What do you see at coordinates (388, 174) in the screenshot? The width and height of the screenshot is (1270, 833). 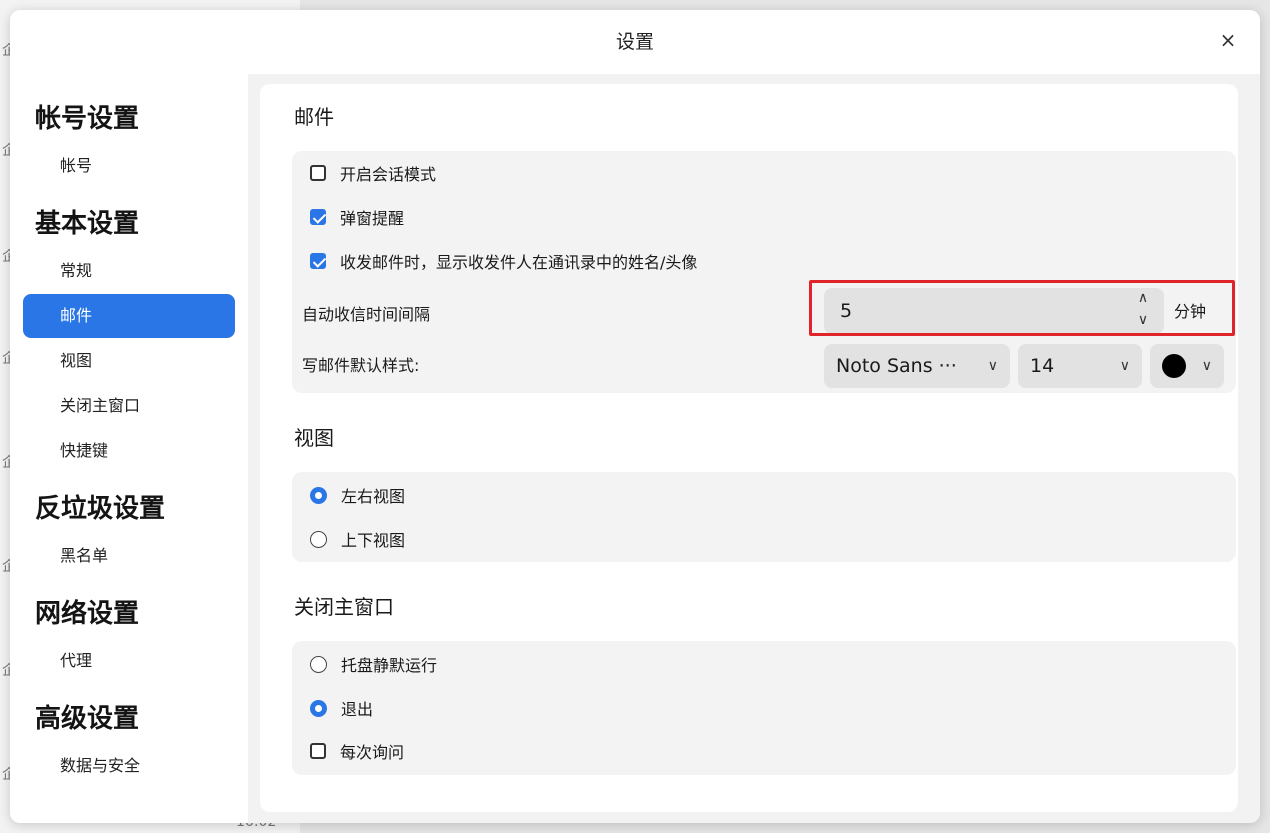 I see `session-mode-label: 开启会话模式` at bounding box center [388, 174].